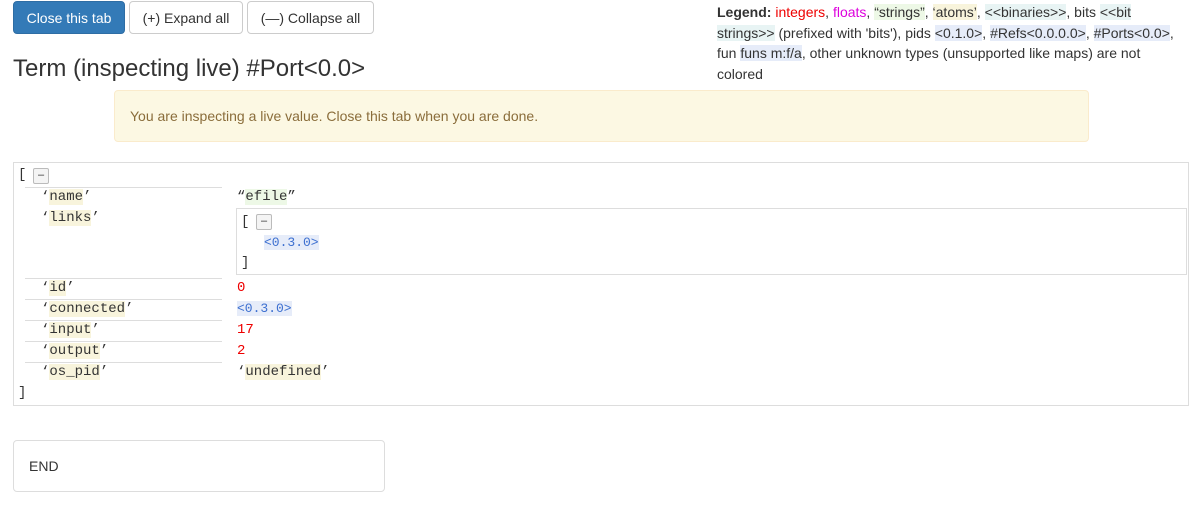 The image size is (1195, 511). Describe the element at coordinates (310, 17) in the screenshot. I see `collapse-all-button: (—) Collapse all` at that location.